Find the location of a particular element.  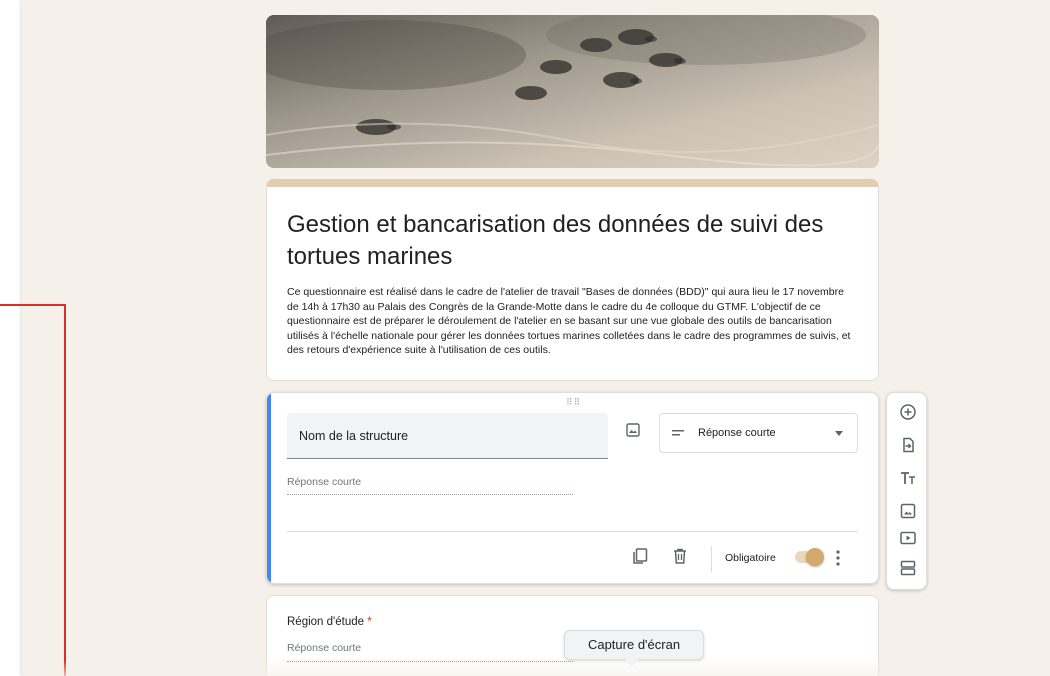

required-toggle is located at coordinates (809, 557).